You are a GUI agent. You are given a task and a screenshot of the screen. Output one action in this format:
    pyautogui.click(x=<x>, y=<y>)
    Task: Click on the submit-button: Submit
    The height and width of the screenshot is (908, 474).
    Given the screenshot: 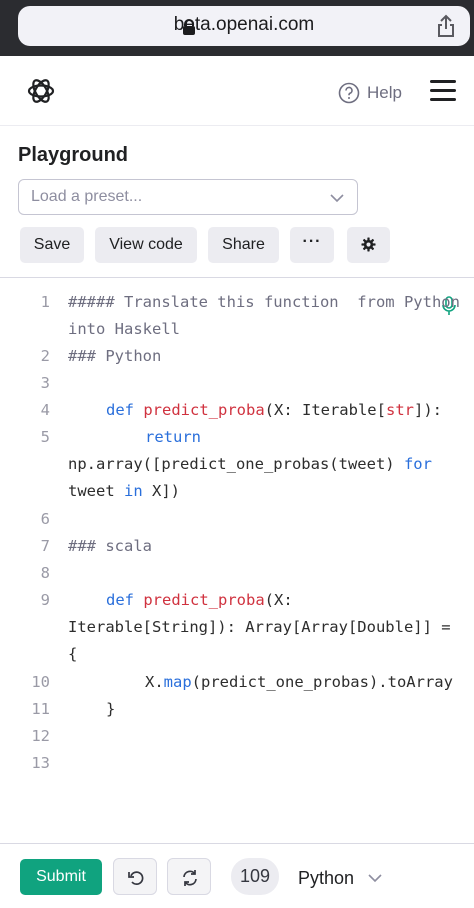 What is the action you would take?
    pyautogui.click(x=61, y=877)
    